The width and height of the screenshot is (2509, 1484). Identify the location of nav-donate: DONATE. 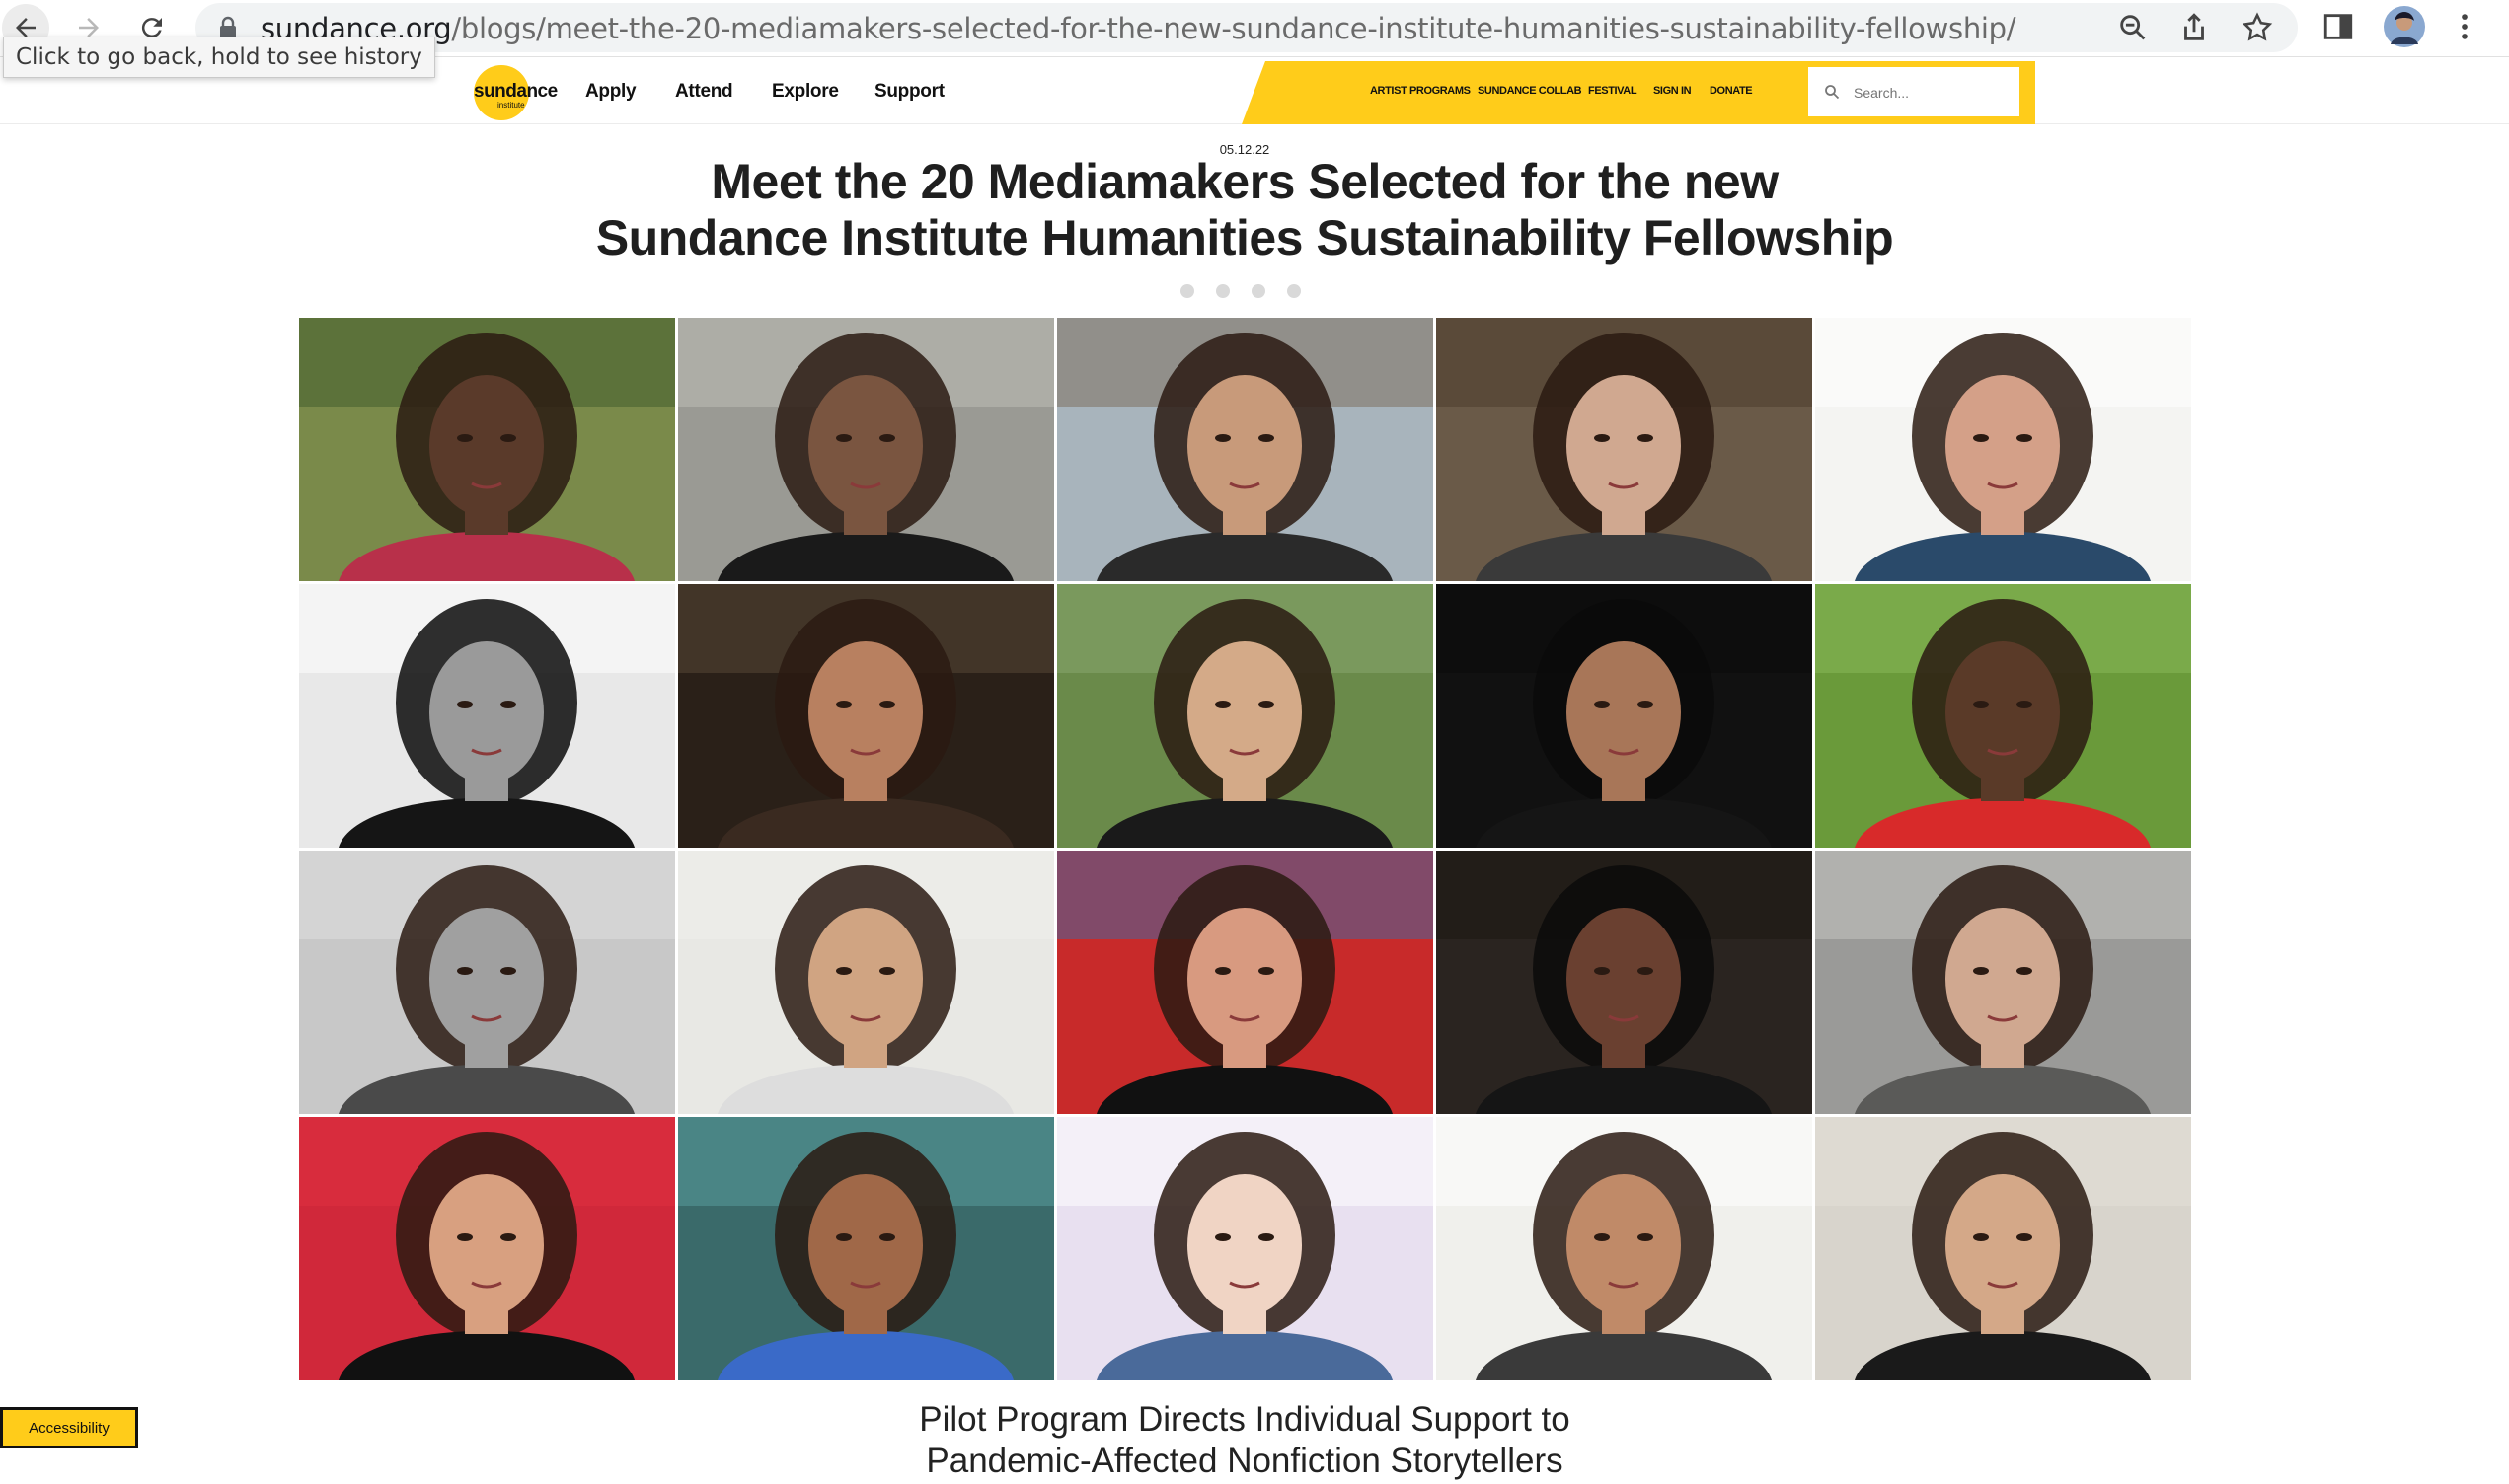
(1731, 91).